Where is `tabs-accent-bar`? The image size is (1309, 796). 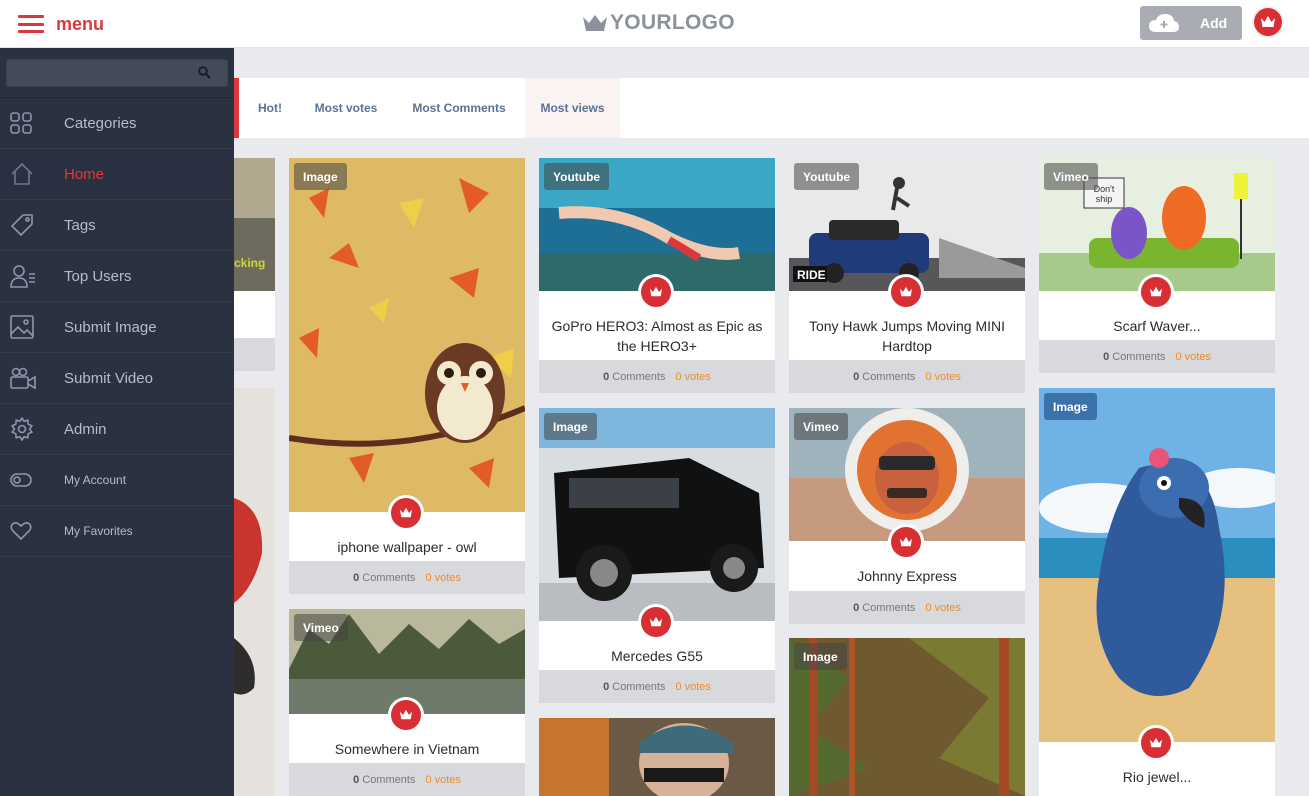
tabs-accent-bar is located at coordinates (236, 108).